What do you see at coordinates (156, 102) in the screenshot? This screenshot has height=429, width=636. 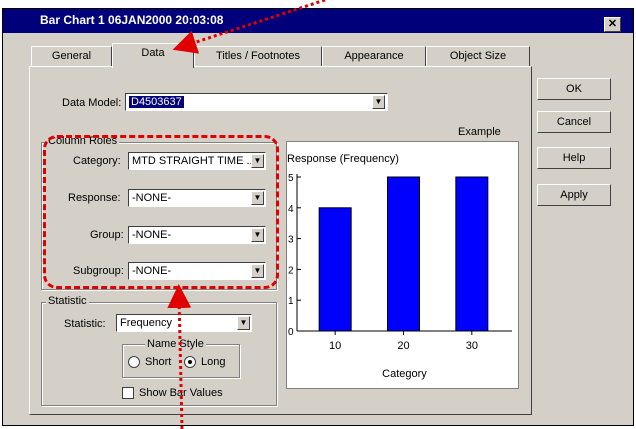 I see `data-model-value: D4503637` at bounding box center [156, 102].